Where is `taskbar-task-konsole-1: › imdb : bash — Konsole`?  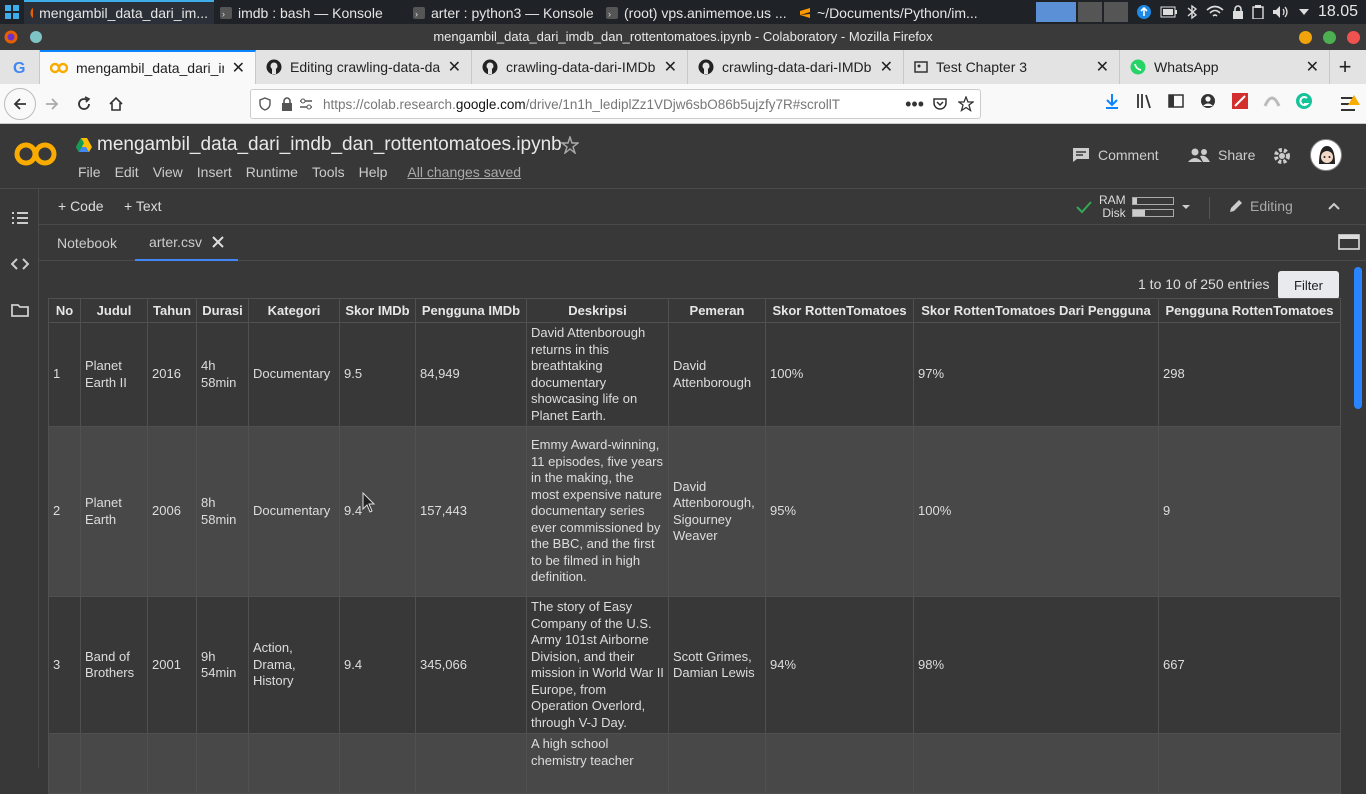 taskbar-task-konsole-1: › imdb : bash — Konsole is located at coordinates (310, 12).